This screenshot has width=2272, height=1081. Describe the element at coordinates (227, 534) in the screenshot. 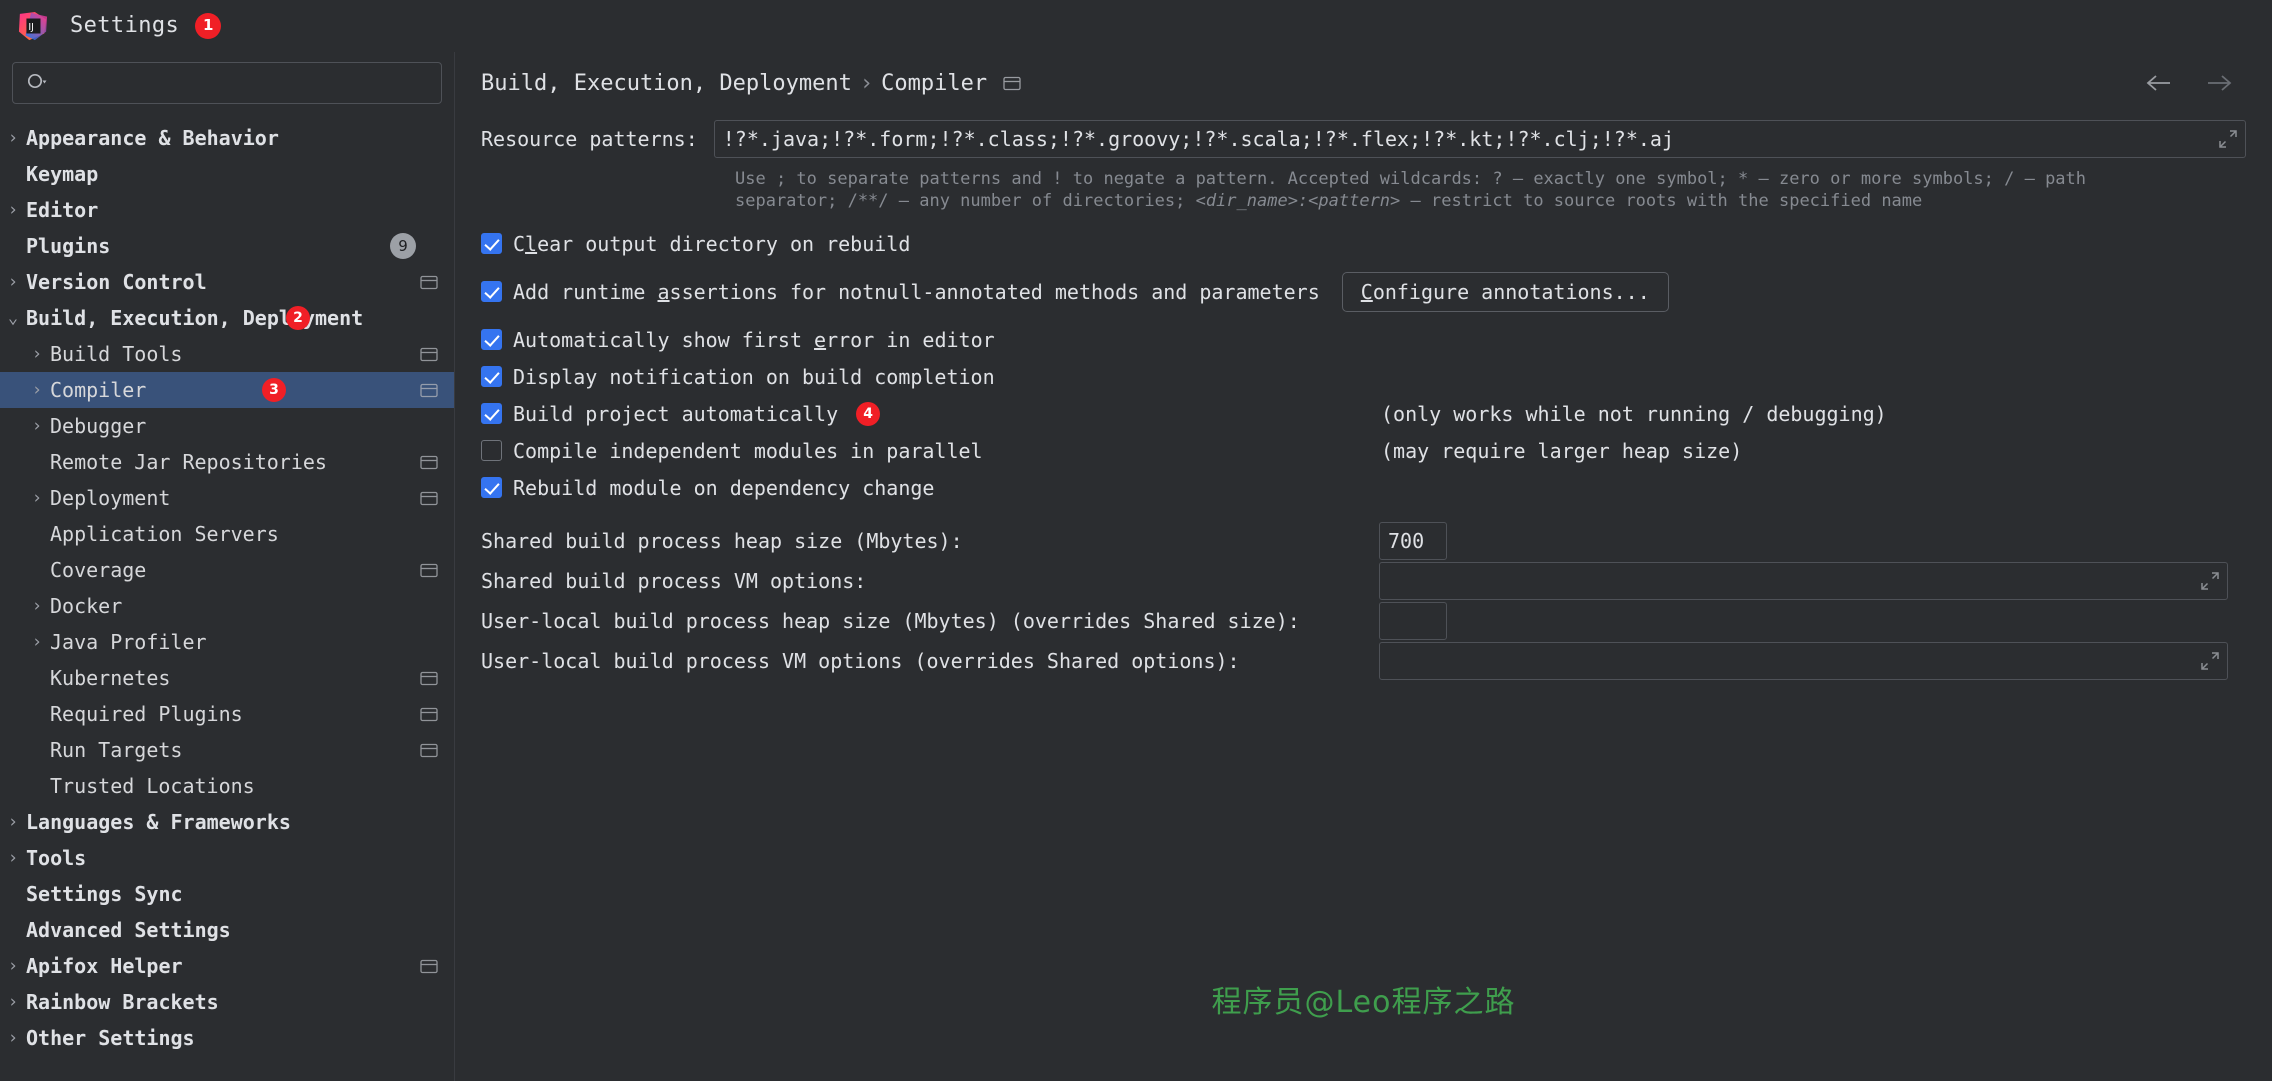

I see `sidebar-item-application-servers: ›Application Servers` at that location.